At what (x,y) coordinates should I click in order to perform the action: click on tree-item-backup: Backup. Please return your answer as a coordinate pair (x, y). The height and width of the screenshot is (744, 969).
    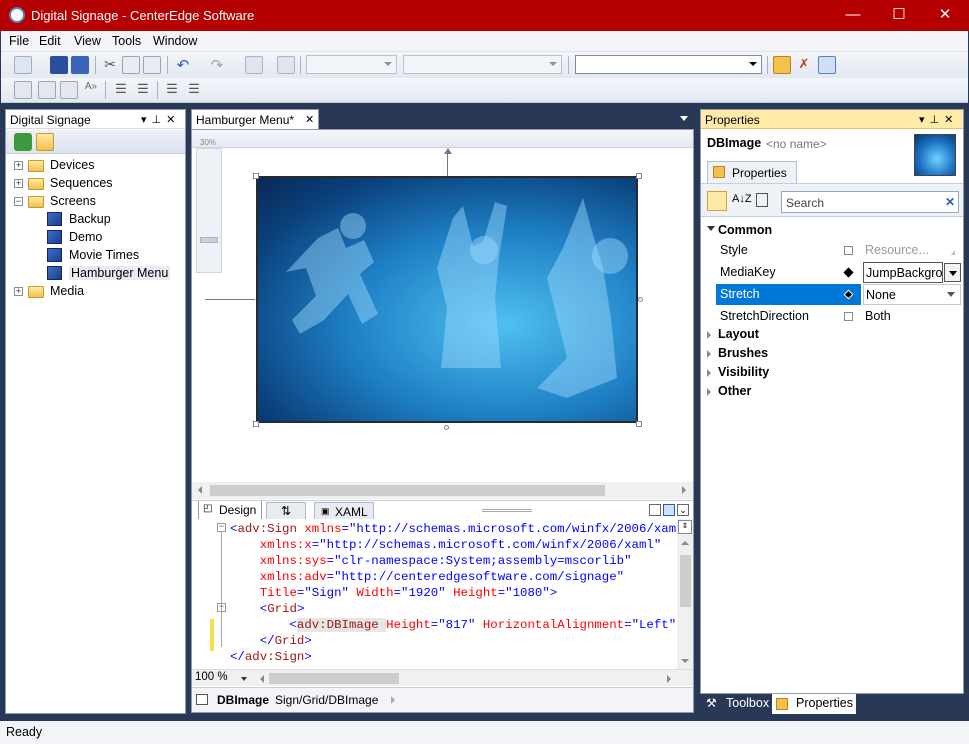
    Looking at the image, I should click on (95, 219).